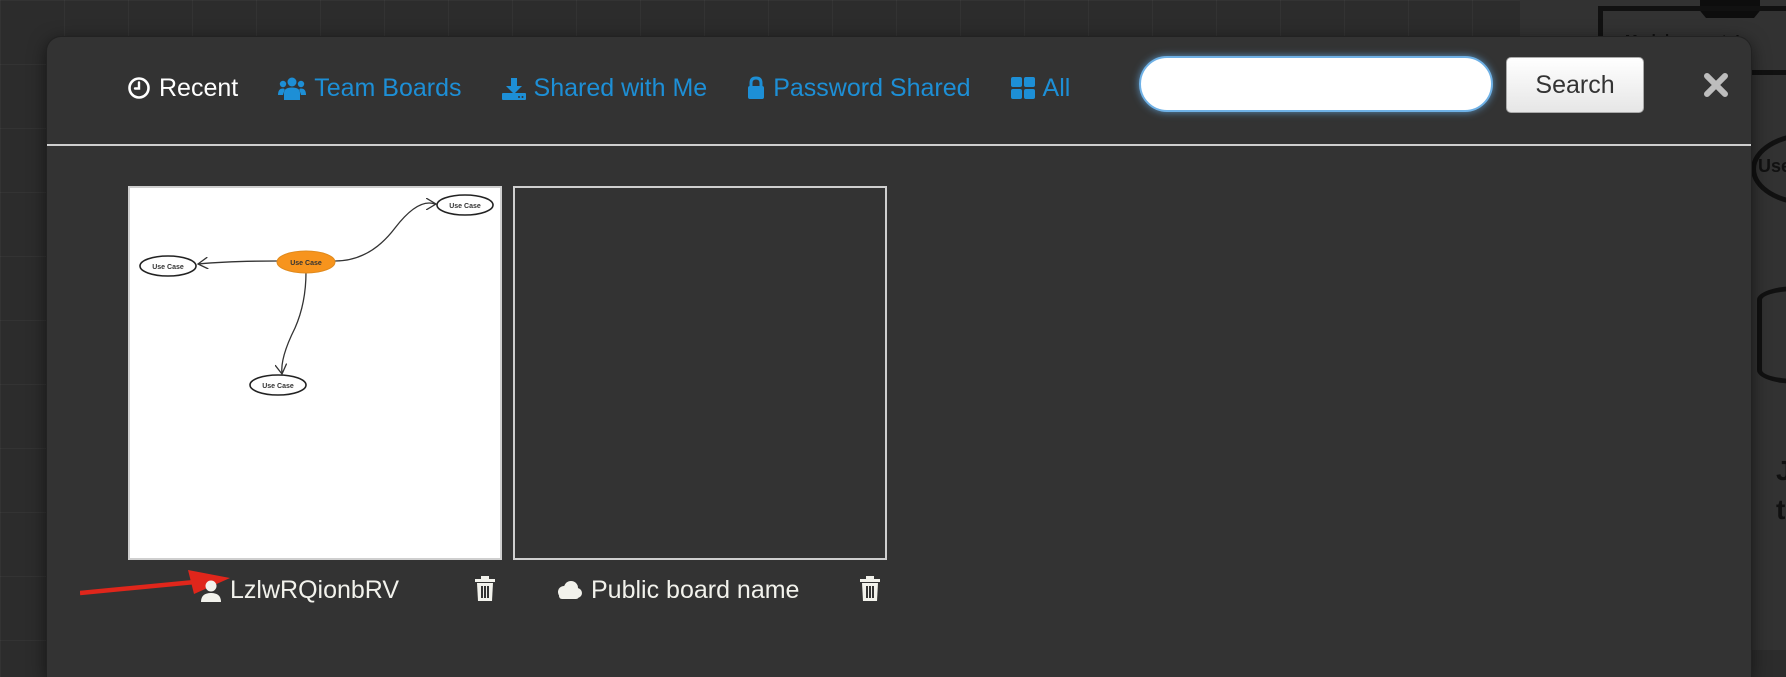  Describe the element at coordinates (1575, 85) in the screenshot. I see `search-button: Search` at that location.